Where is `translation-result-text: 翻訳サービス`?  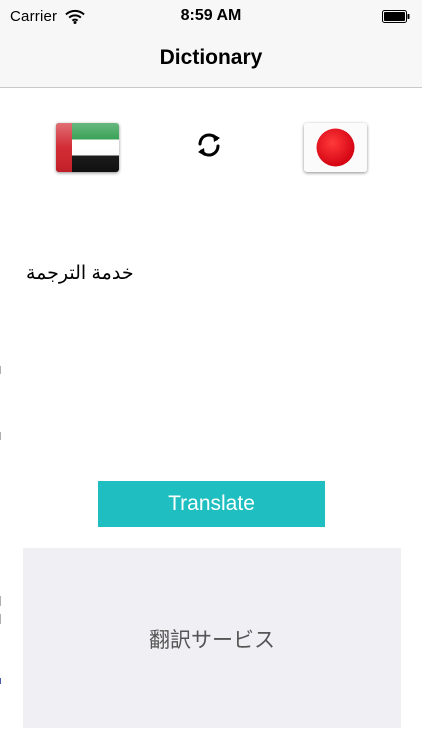 translation-result-text: 翻訳サービス is located at coordinates (212, 640).